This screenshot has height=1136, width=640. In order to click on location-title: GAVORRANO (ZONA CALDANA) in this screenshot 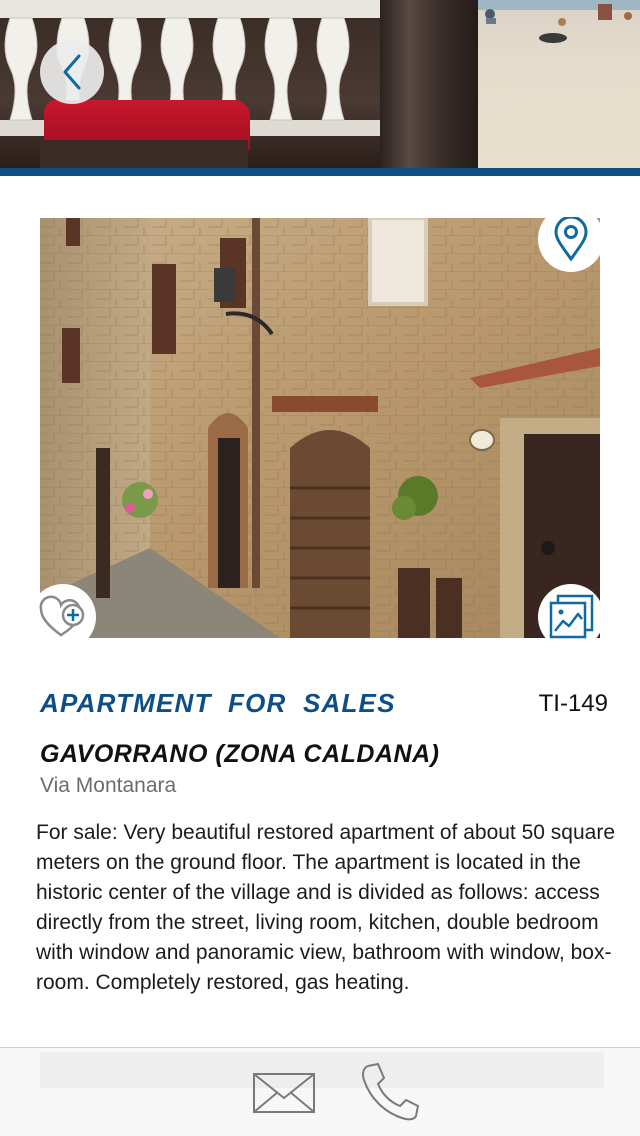, I will do `click(240, 754)`.